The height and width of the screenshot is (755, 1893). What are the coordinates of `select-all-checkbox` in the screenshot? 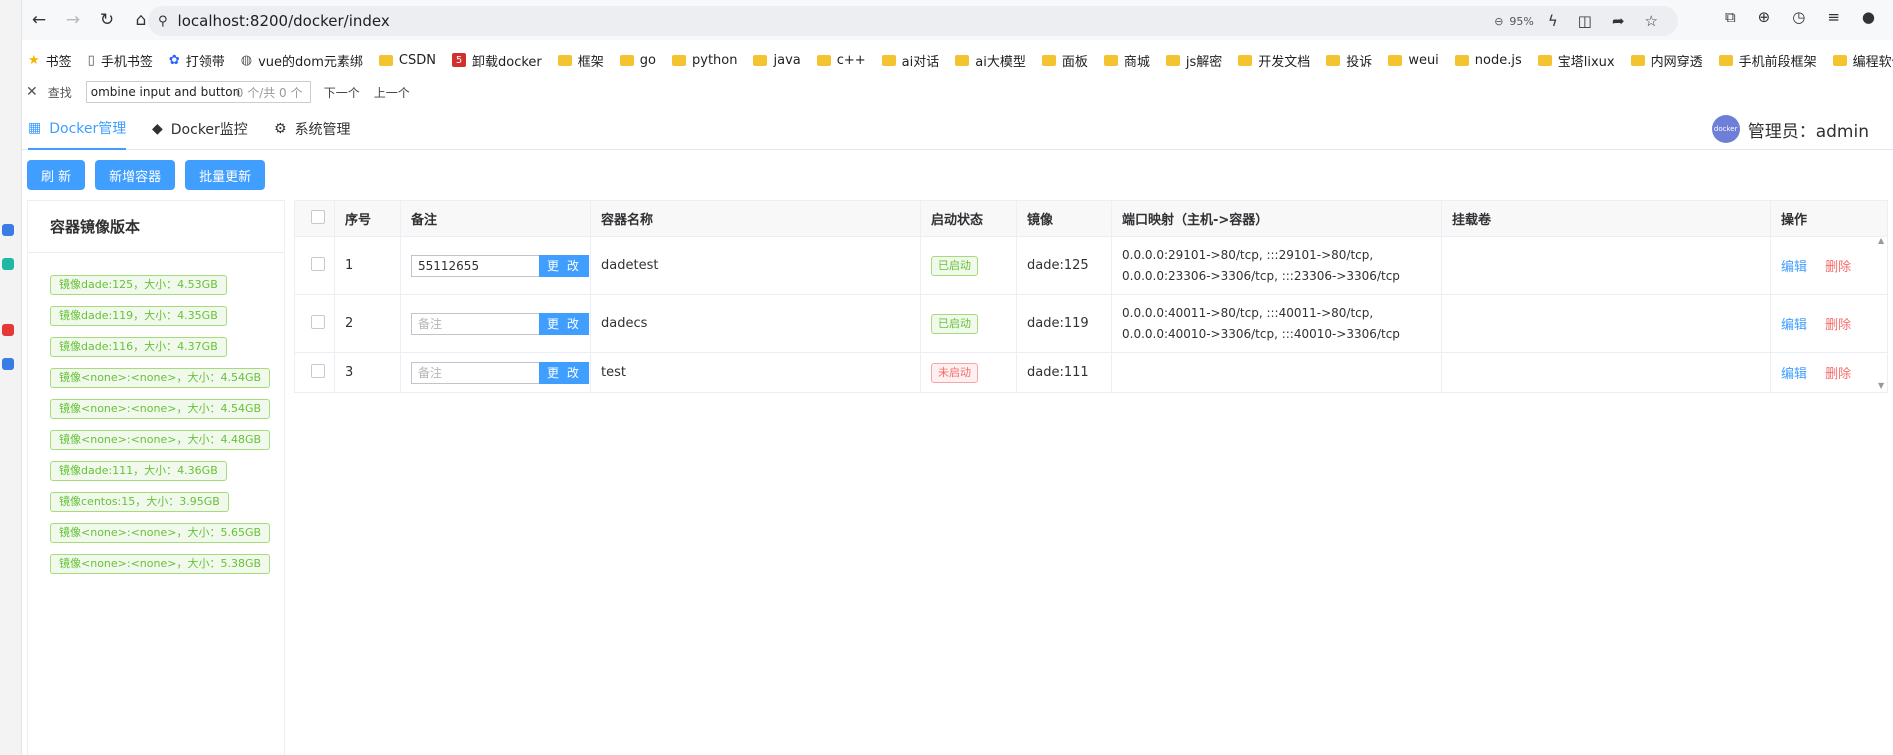 It's located at (318, 216).